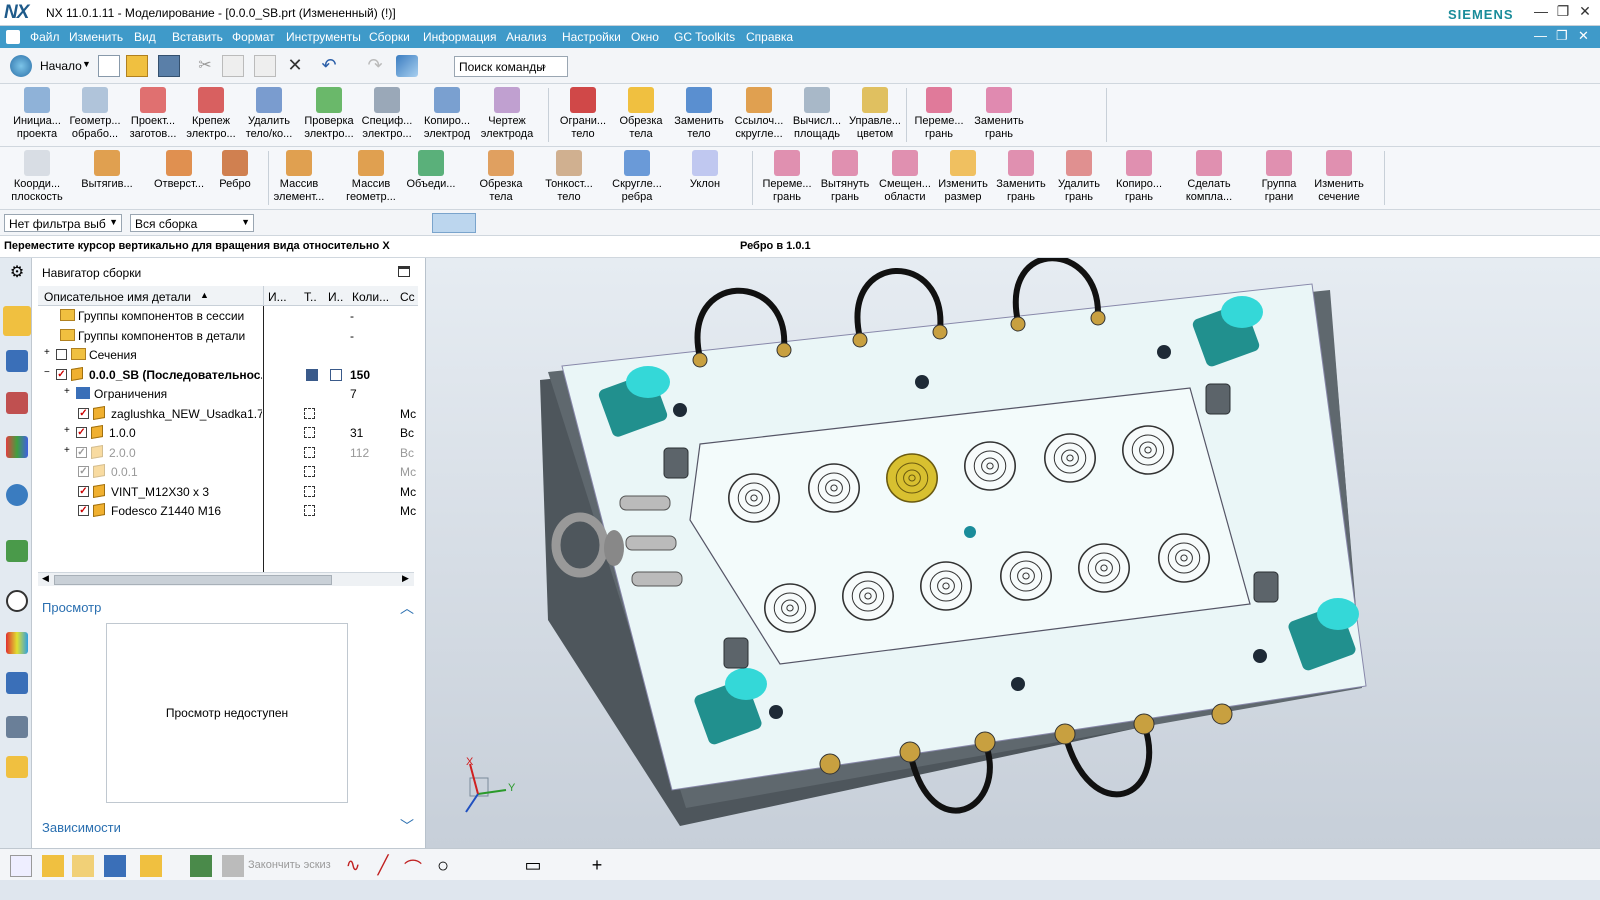  Describe the element at coordinates (507, 114) in the screenshot. I see `drawing-button: Чертеж электрода` at that location.